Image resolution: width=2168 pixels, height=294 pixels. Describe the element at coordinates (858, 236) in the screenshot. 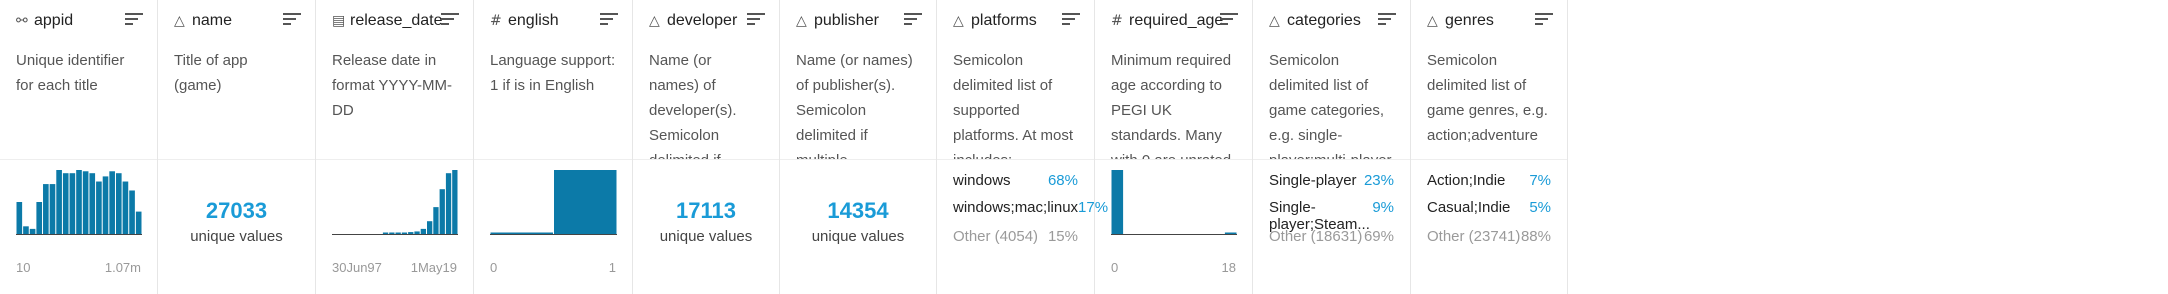

I see `unique-label: unique values` at that location.